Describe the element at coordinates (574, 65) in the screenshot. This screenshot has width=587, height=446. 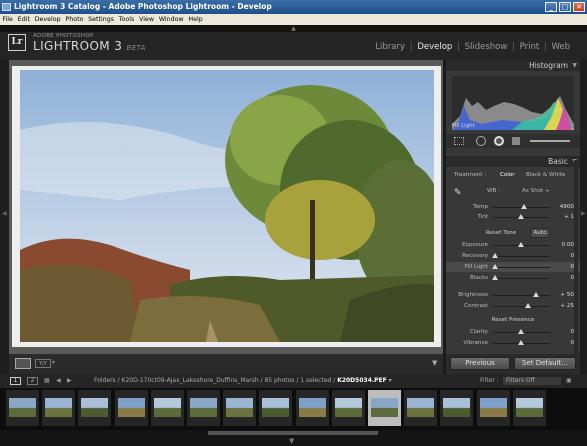
I see `collapse-icon: ▼` at that location.